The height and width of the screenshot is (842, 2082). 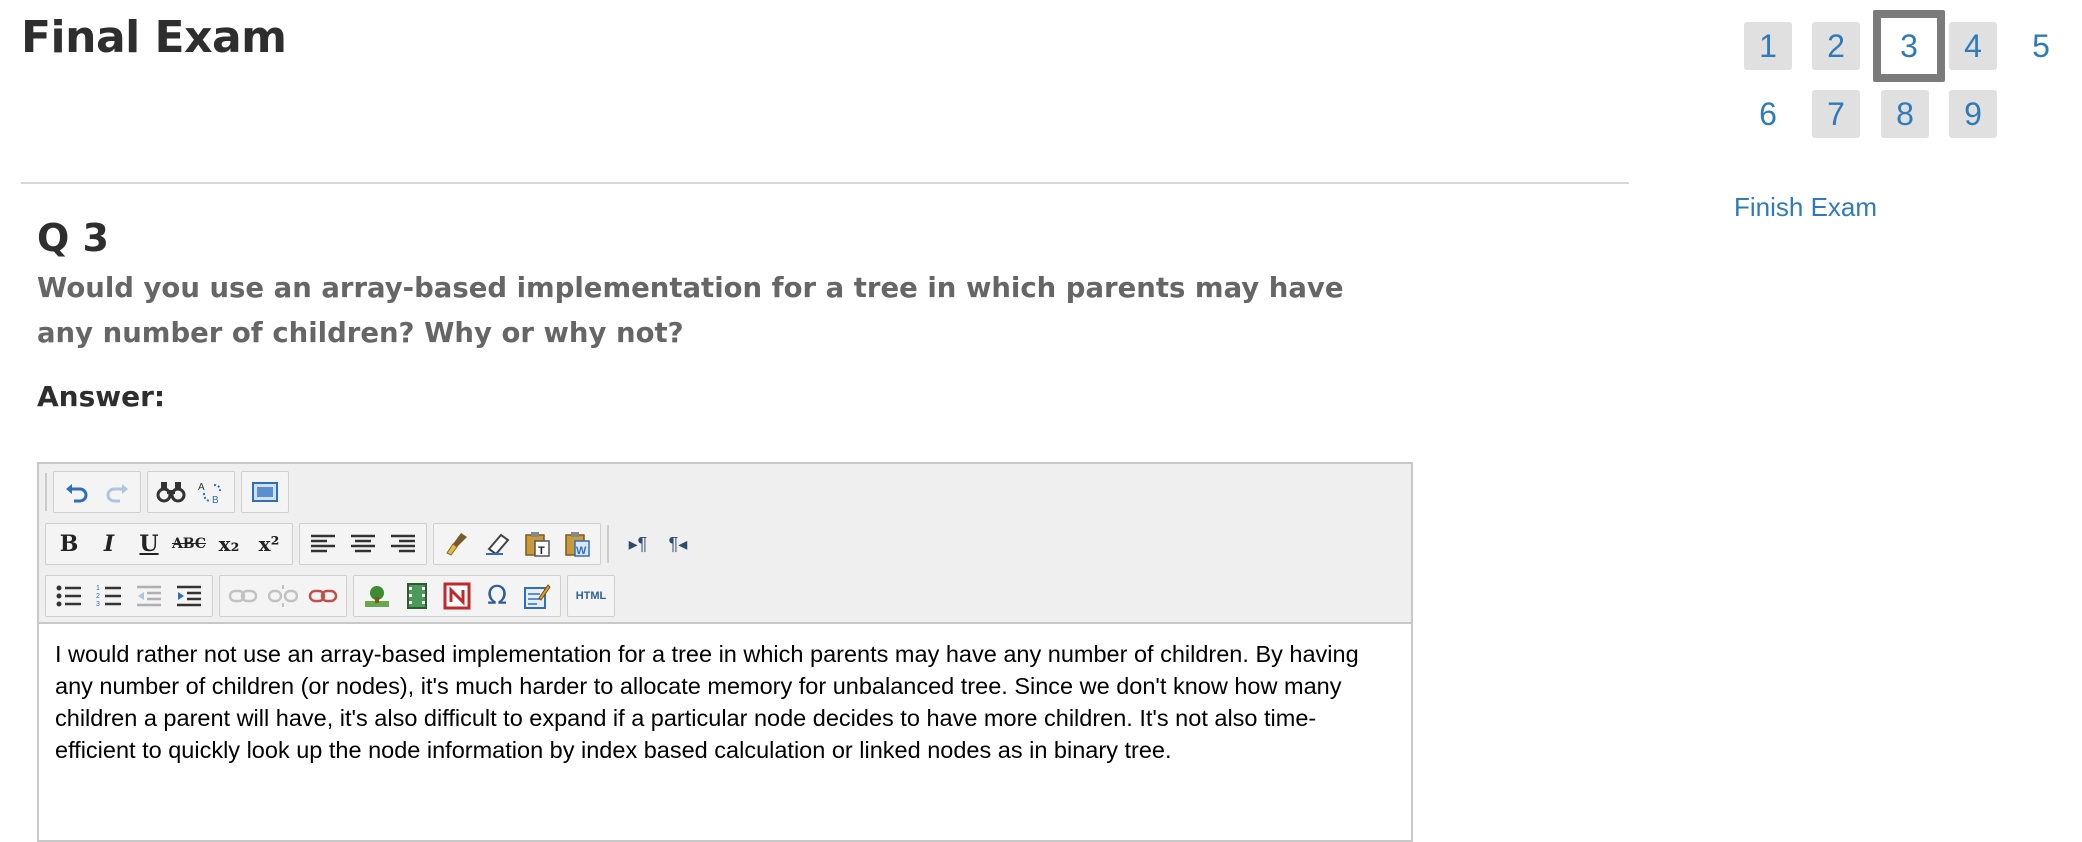 What do you see at coordinates (243, 596) in the screenshot?
I see `link-icon` at bounding box center [243, 596].